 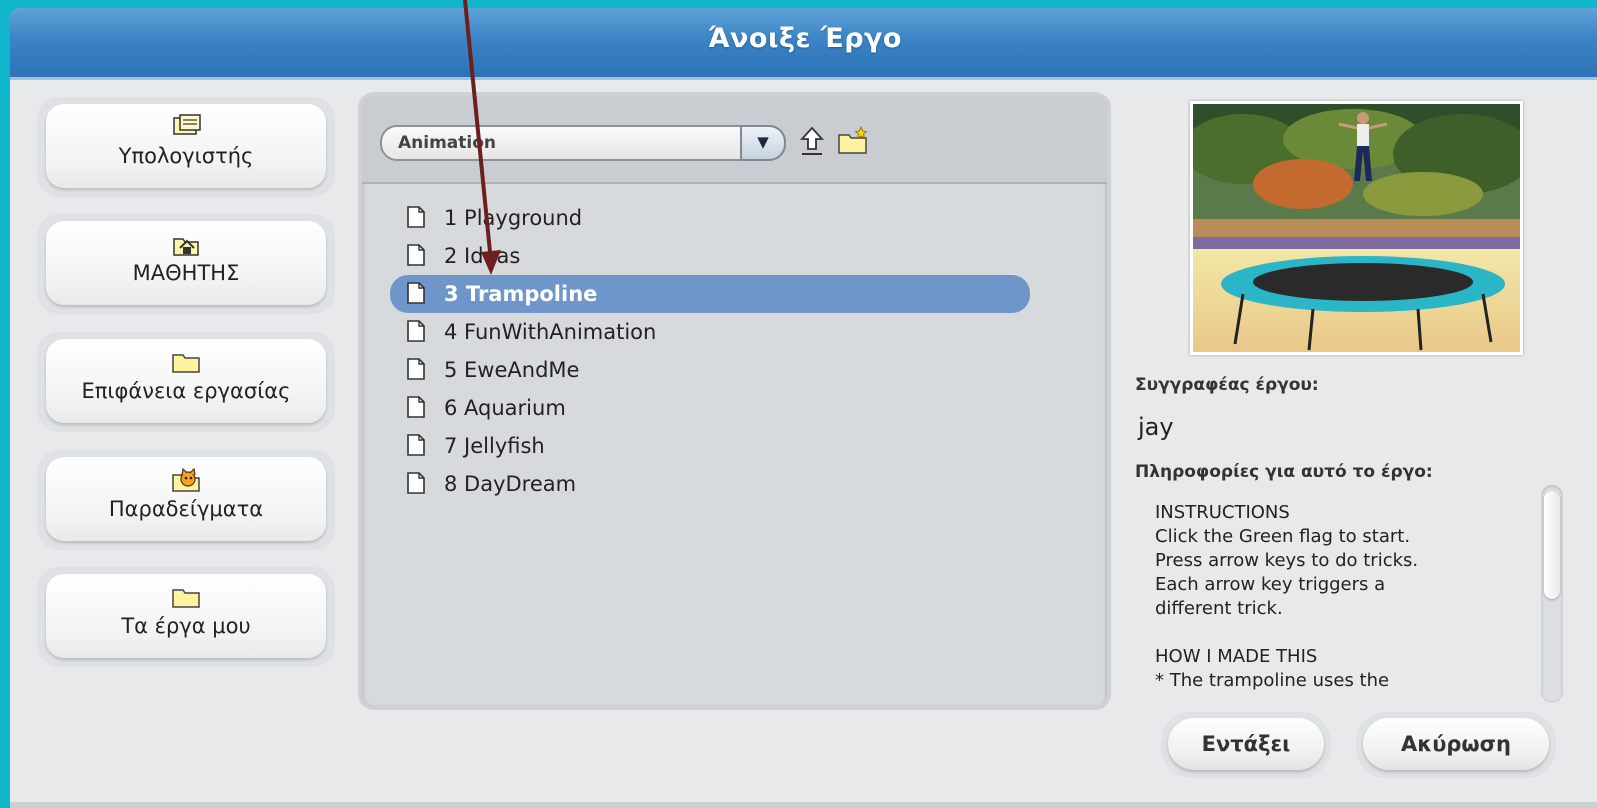 I want to click on chevron-down-icon: ▼, so click(x=763, y=143).